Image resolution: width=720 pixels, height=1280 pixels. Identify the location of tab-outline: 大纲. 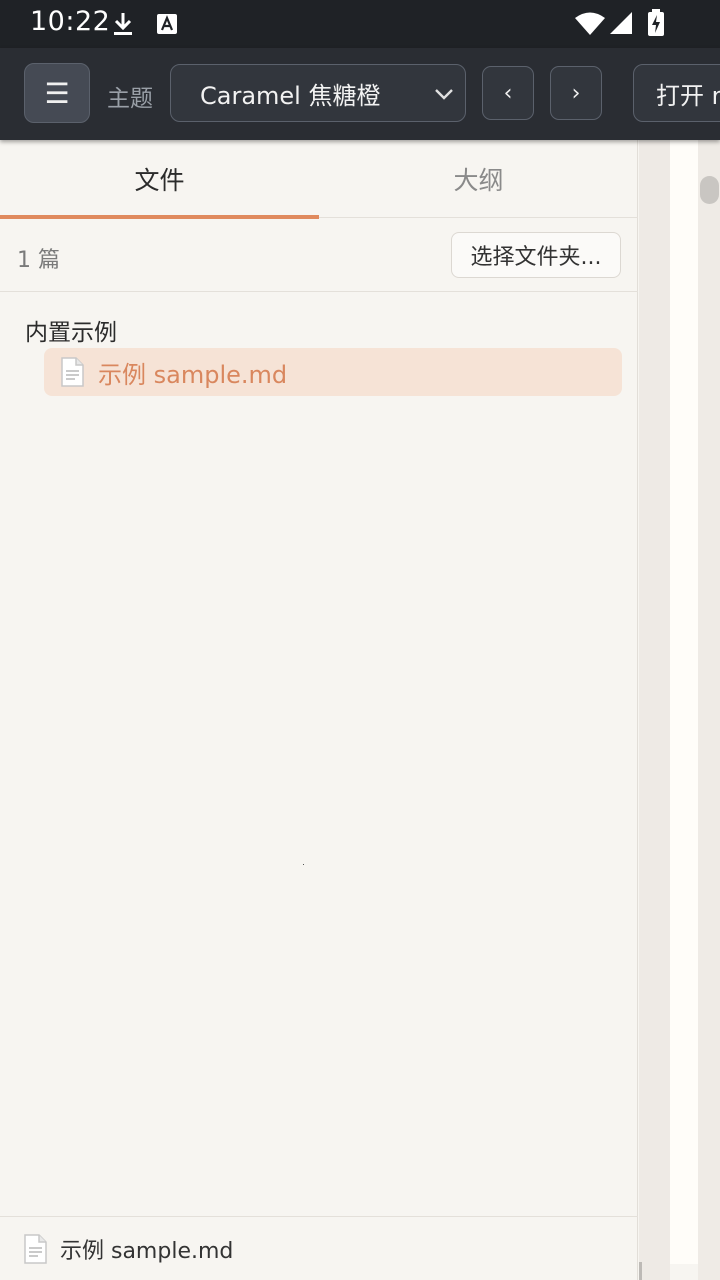
(478, 179).